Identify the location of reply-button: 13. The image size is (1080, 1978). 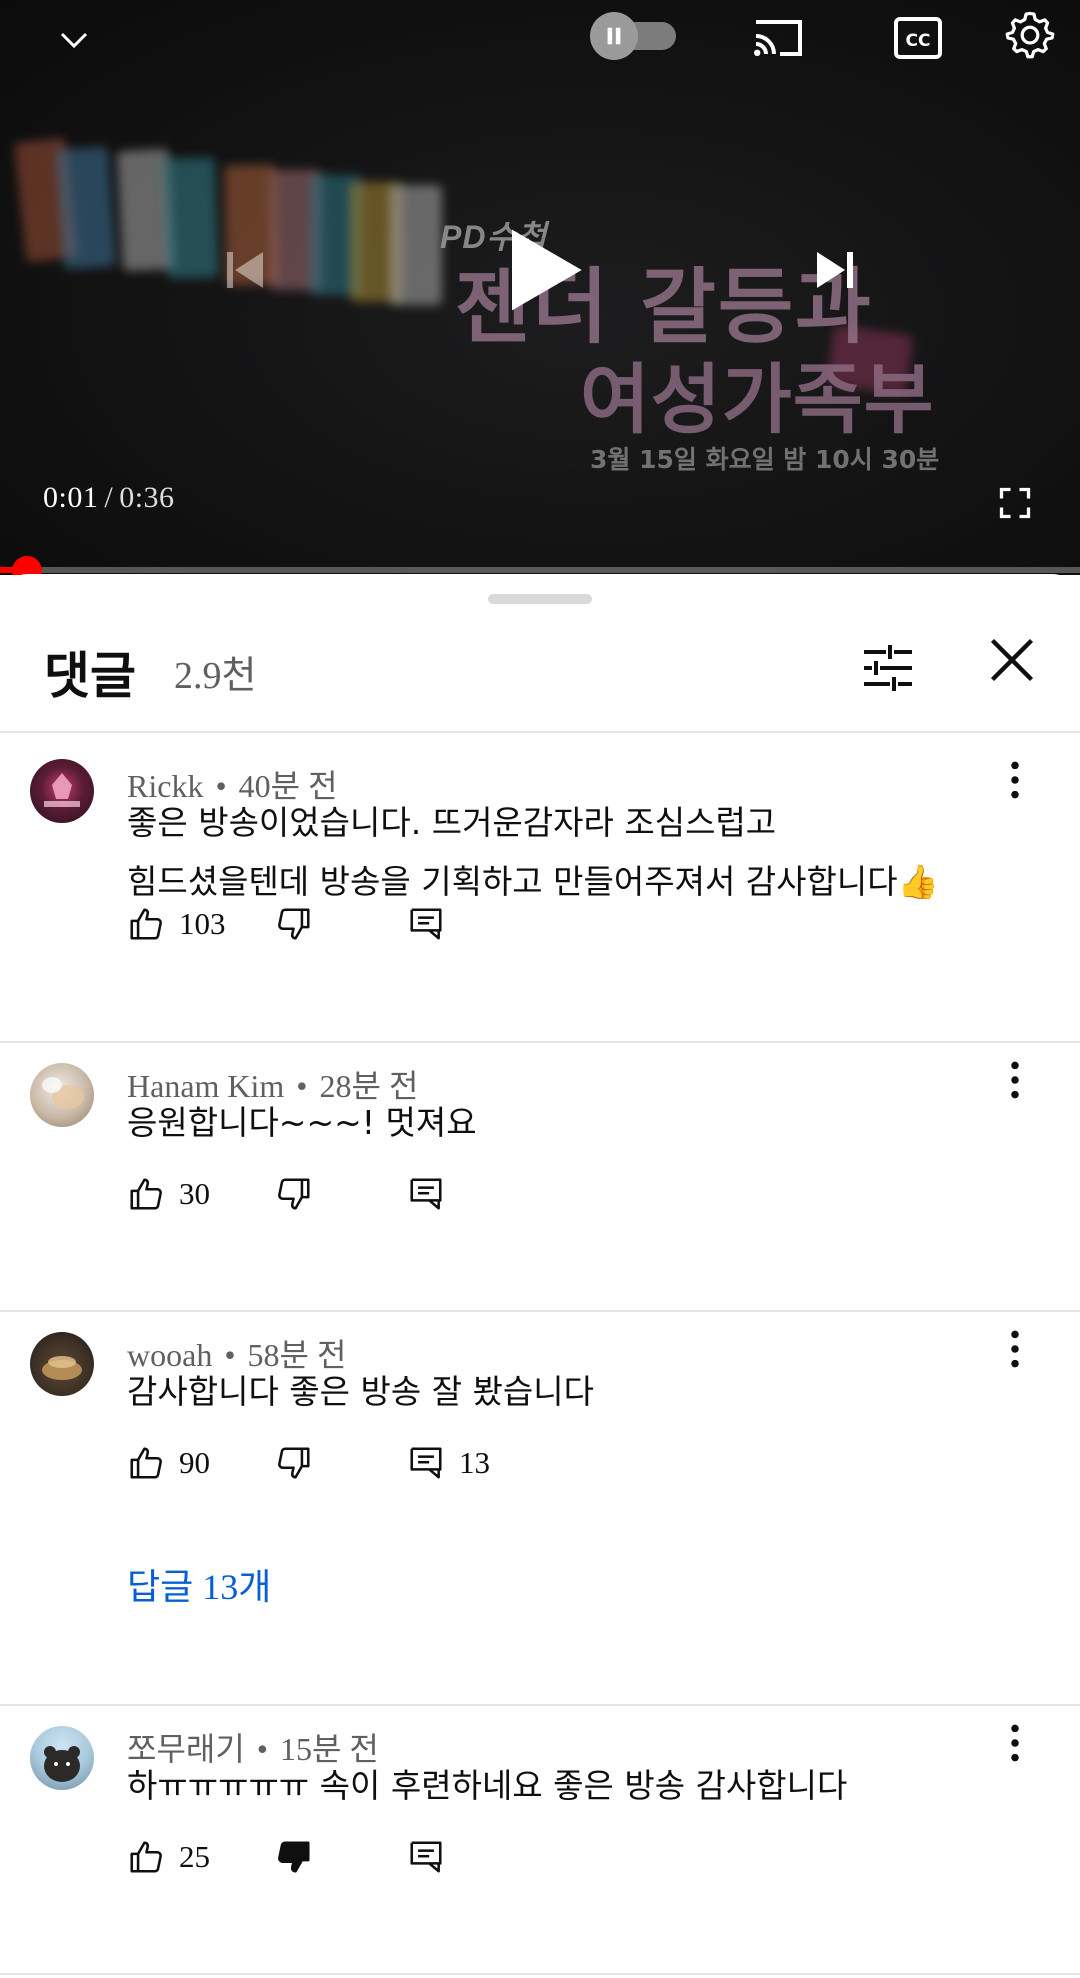
(448, 1463).